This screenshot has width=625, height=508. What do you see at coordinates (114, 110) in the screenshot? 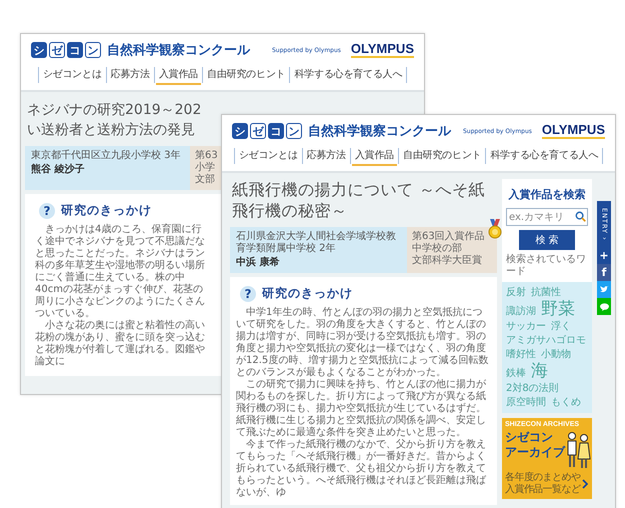
I see `page-title: ネジバナの研究2019～202` at bounding box center [114, 110].